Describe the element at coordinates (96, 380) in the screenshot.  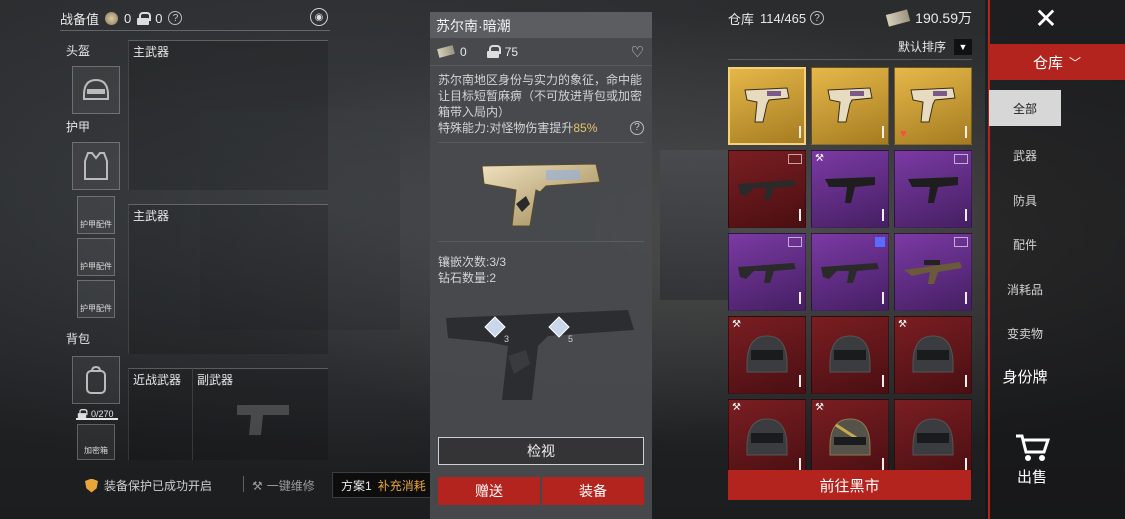
I see `backpack-slot` at that location.